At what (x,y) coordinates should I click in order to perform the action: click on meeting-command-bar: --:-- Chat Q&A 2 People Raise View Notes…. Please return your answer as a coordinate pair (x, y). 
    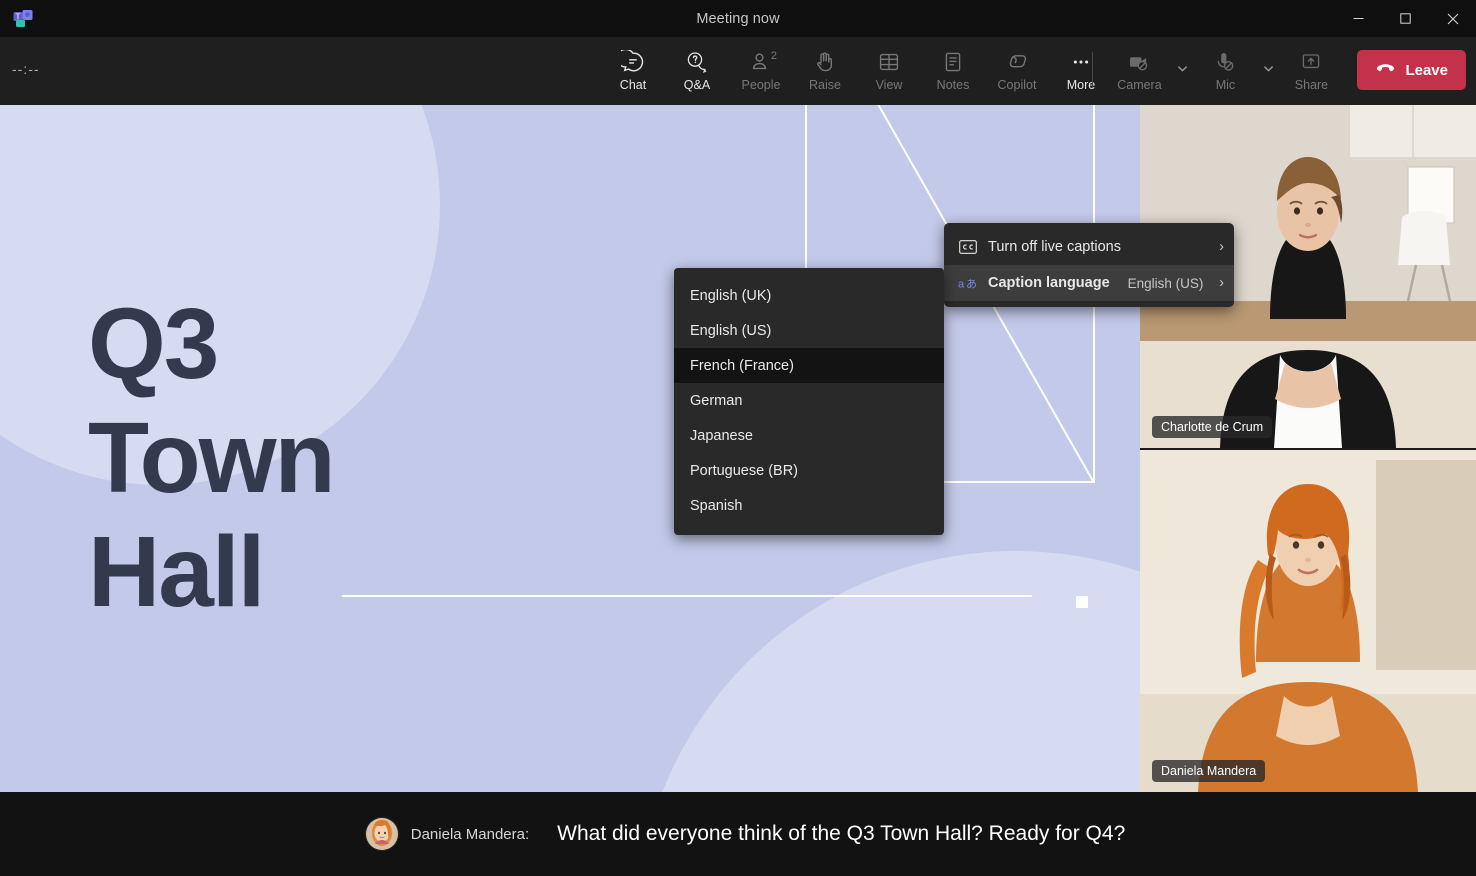
    Looking at the image, I should click on (738, 71).